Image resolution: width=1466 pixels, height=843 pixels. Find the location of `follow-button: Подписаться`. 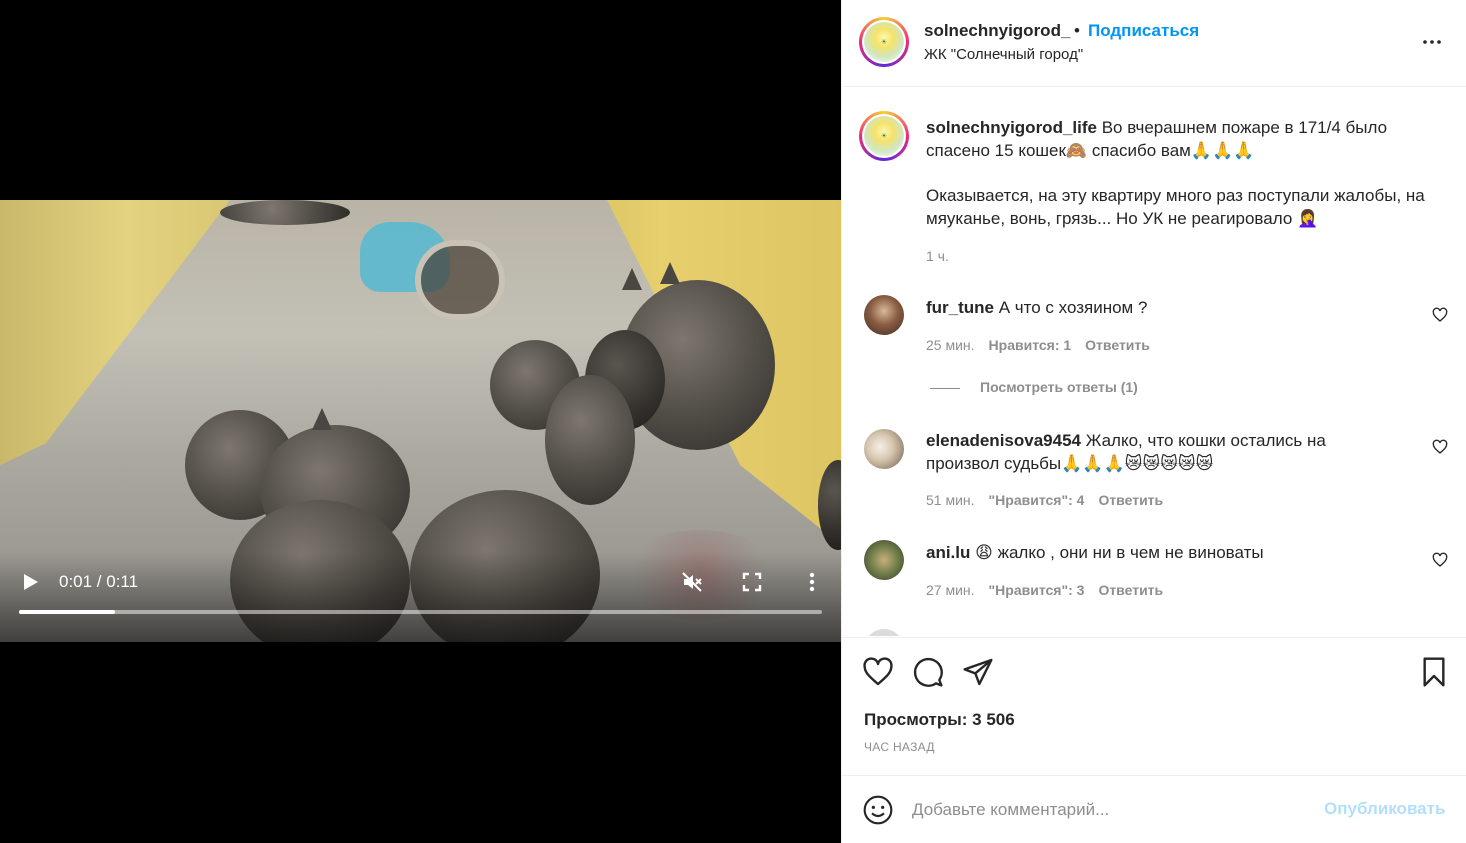

follow-button: Подписаться is located at coordinates (1143, 31).